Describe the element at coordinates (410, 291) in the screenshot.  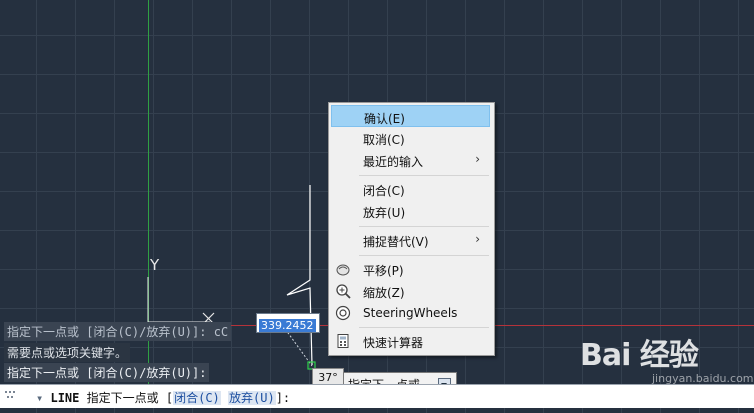
I see `menu-item-zoom: 缩放(Z)` at that location.